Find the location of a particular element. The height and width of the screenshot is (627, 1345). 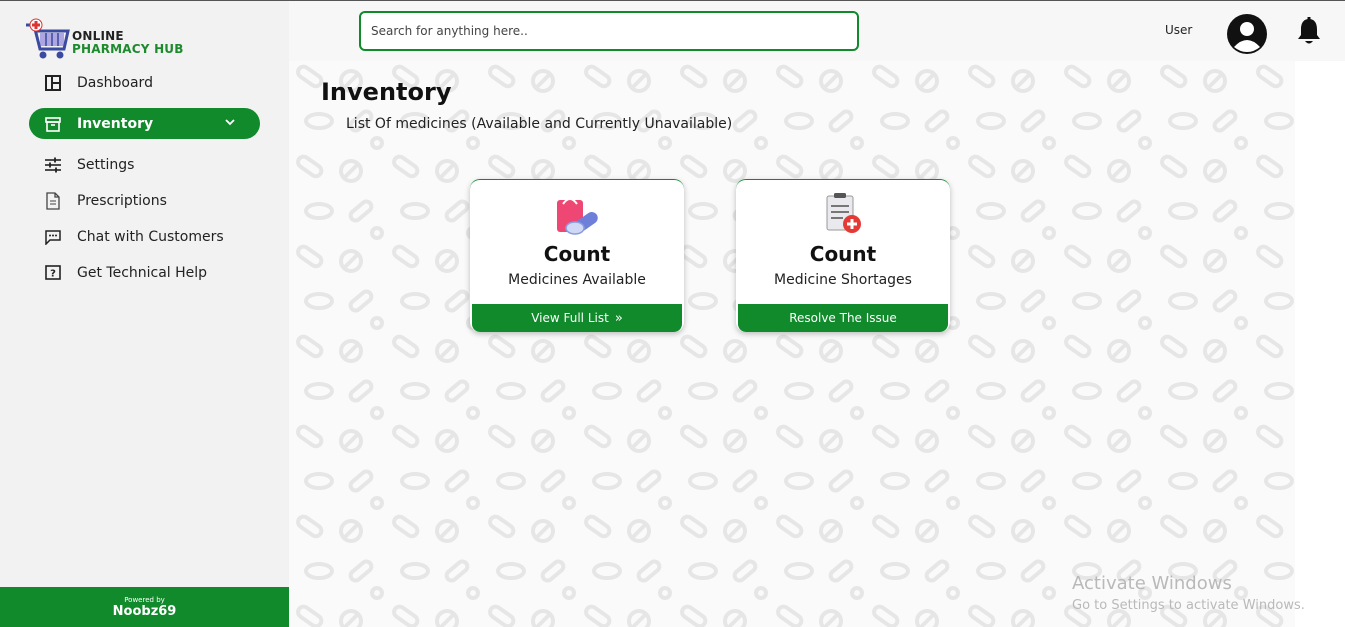

app-logo: ONLINE PHARMACY HUB is located at coordinates (109, 41).